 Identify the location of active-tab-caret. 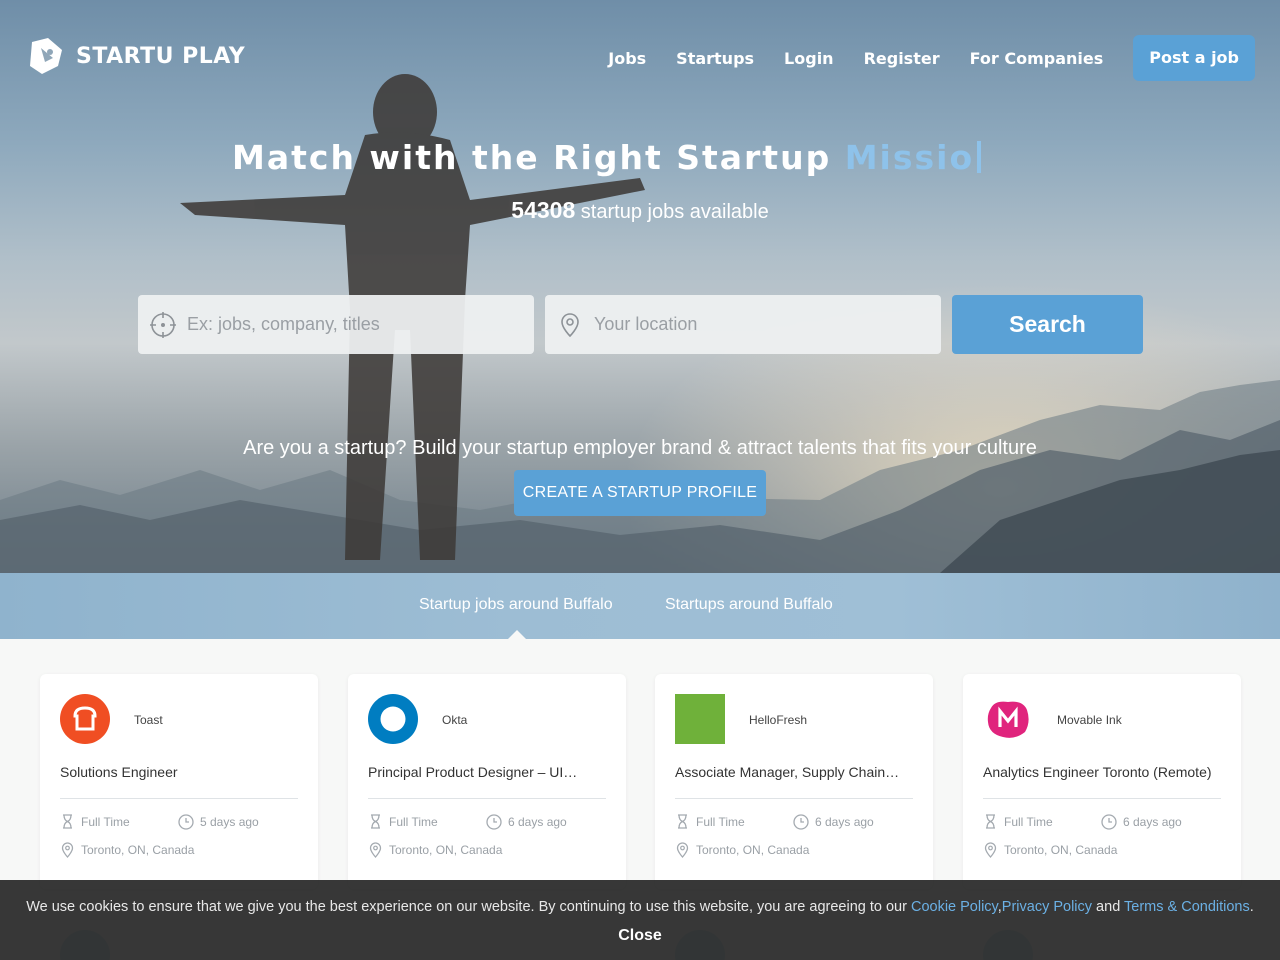
(517, 634).